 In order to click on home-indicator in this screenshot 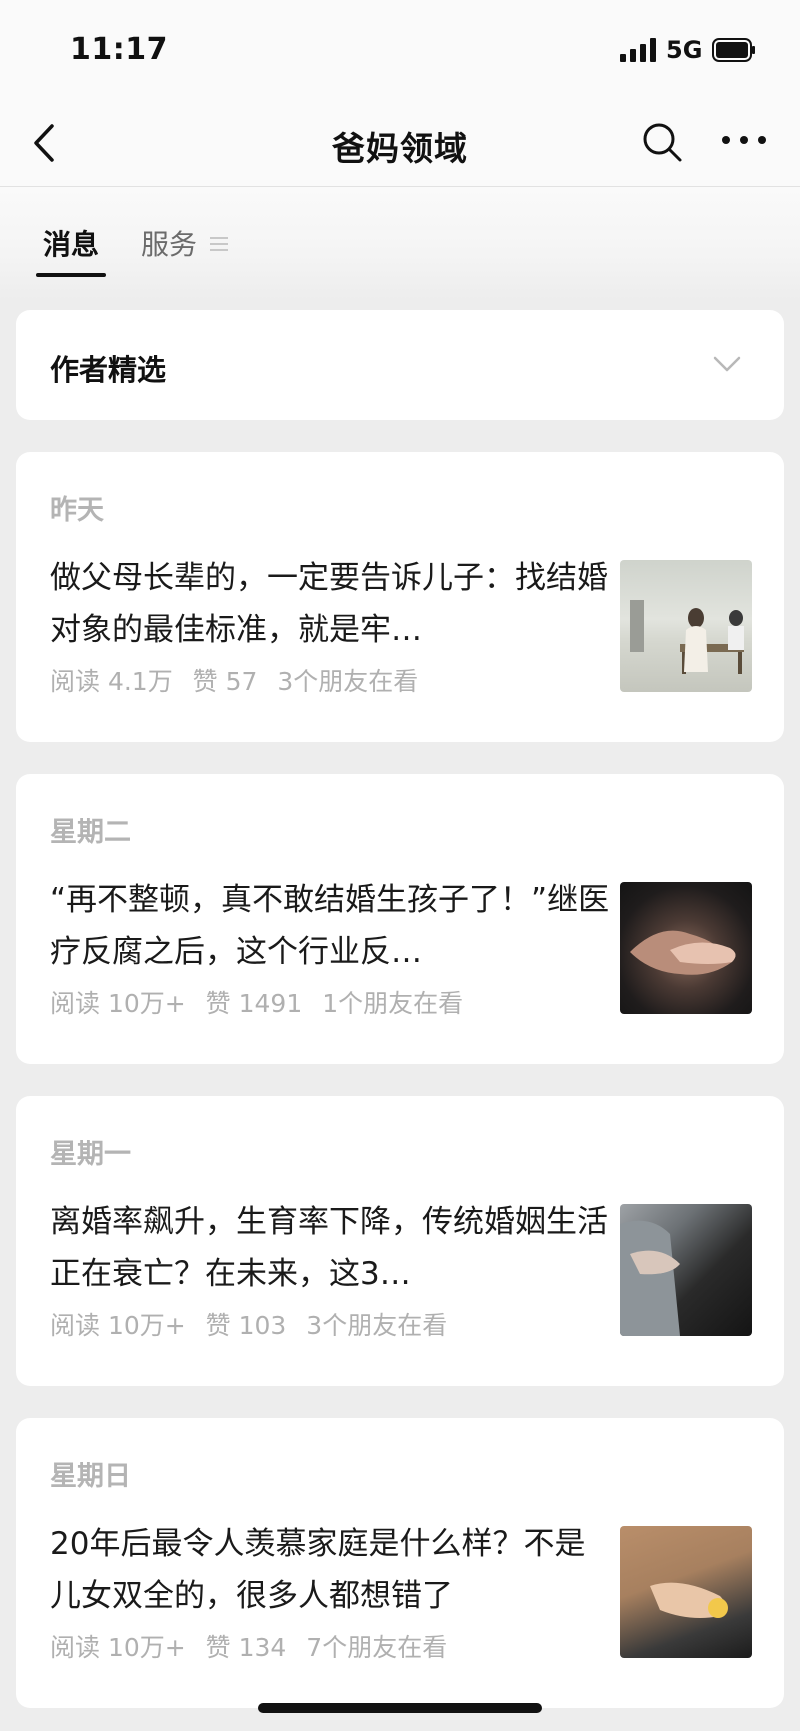, I will do `click(400, 1708)`.